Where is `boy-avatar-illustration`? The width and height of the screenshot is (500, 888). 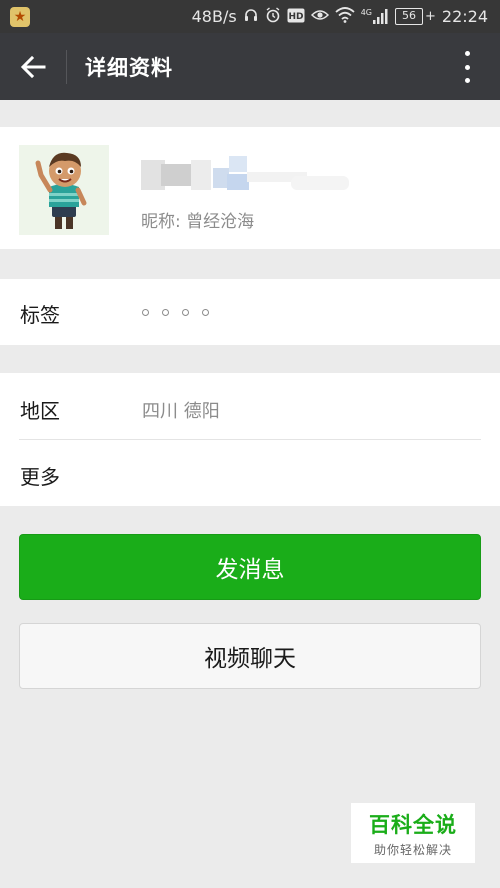 boy-avatar-illustration is located at coordinates (64, 190).